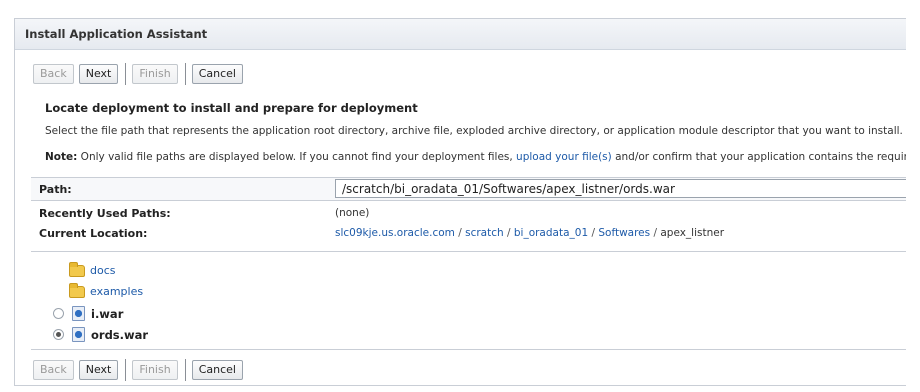 The height and width of the screenshot is (392, 920). Describe the element at coordinates (55, 189) in the screenshot. I see `path-label: Path:` at that location.